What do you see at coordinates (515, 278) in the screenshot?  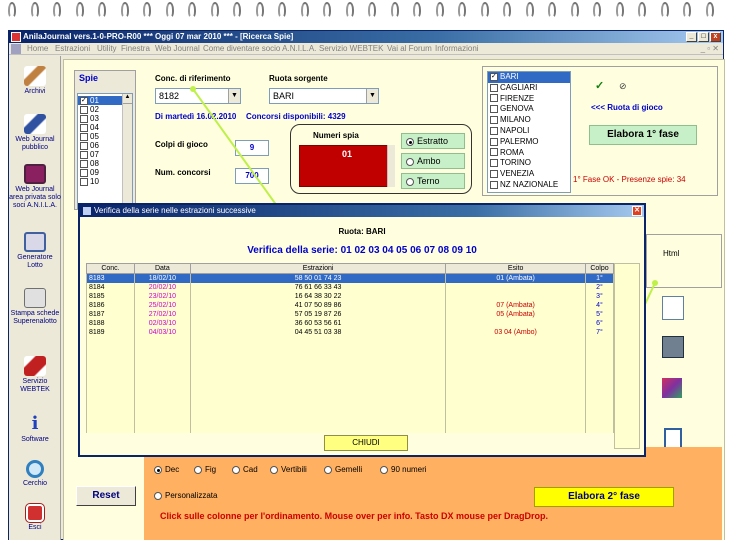 I see `cell-esito: 01 (Ambata)` at bounding box center [515, 278].